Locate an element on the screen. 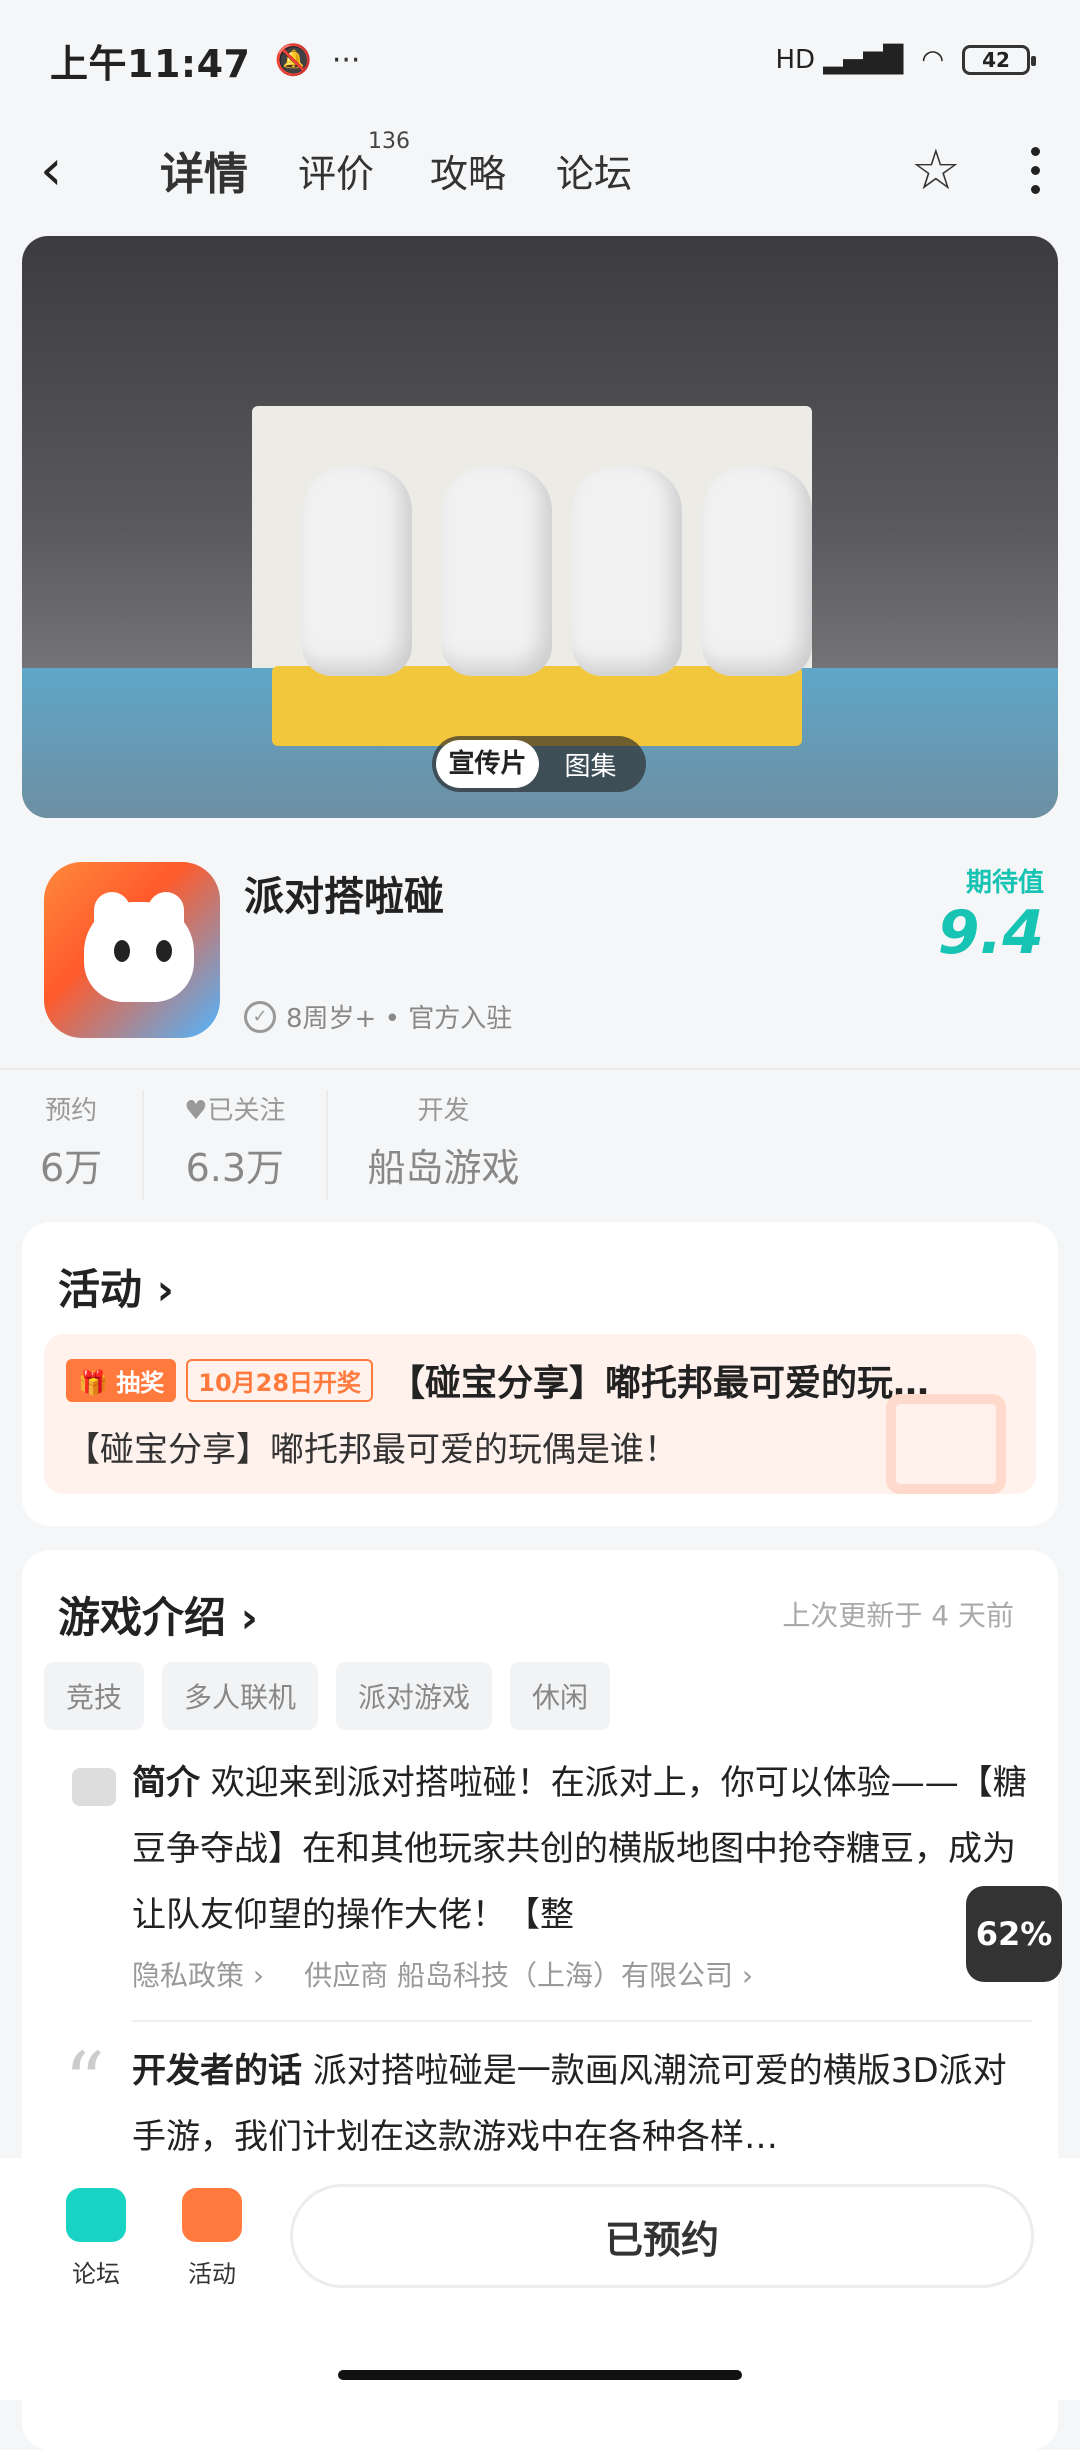 The width and height of the screenshot is (1080, 2450). tab-guides: 攻略 is located at coordinates (468, 170).